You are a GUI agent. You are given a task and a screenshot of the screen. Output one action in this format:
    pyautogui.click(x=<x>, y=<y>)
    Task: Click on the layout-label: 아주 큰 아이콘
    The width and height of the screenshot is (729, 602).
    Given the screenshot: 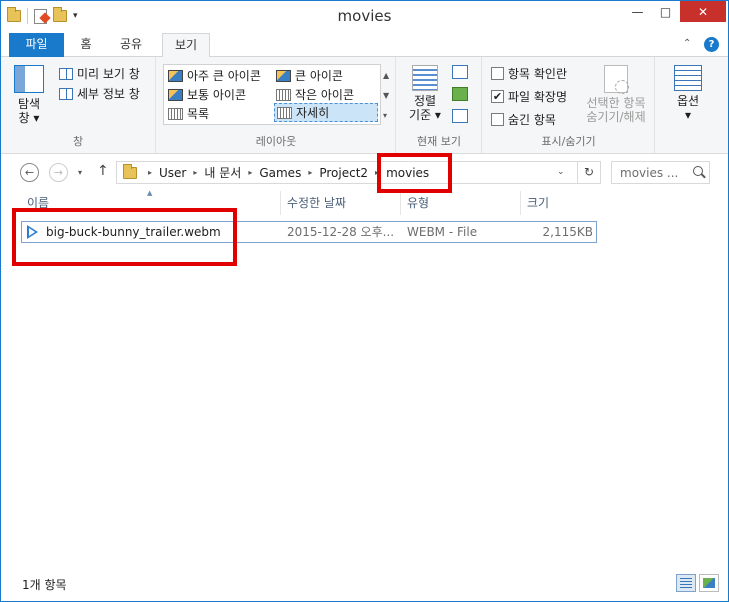 What is the action you would take?
    pyautogui.click(x=224, y=76)
    